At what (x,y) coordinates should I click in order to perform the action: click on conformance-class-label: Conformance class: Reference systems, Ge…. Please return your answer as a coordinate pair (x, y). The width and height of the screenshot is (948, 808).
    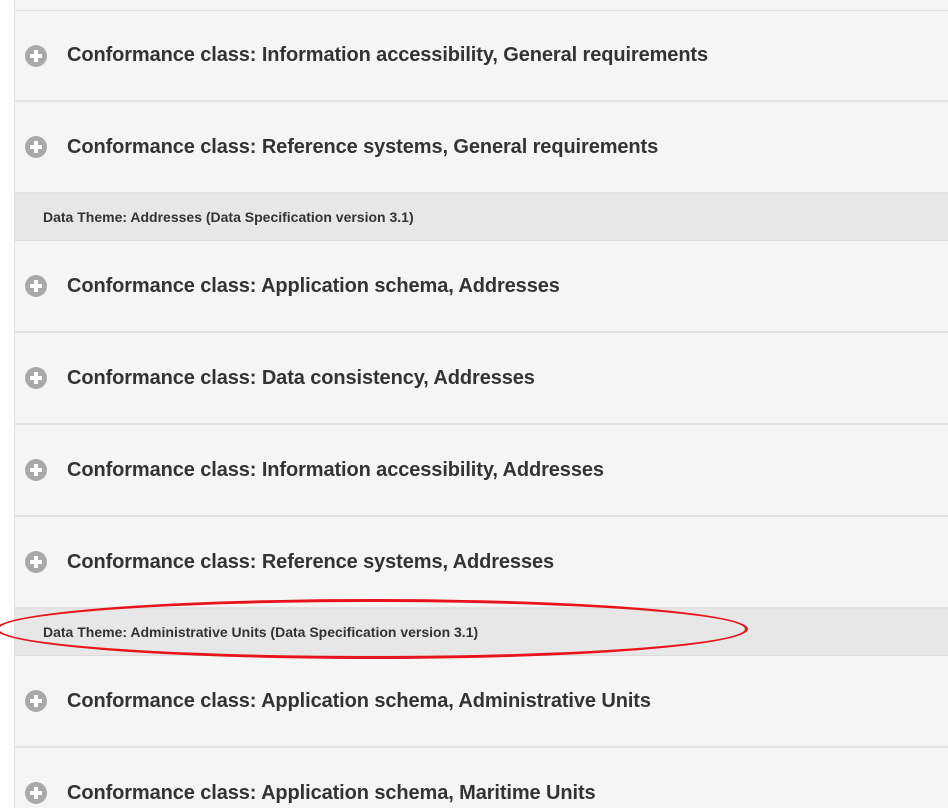
    Looking at the image, I should click on (363, 146).